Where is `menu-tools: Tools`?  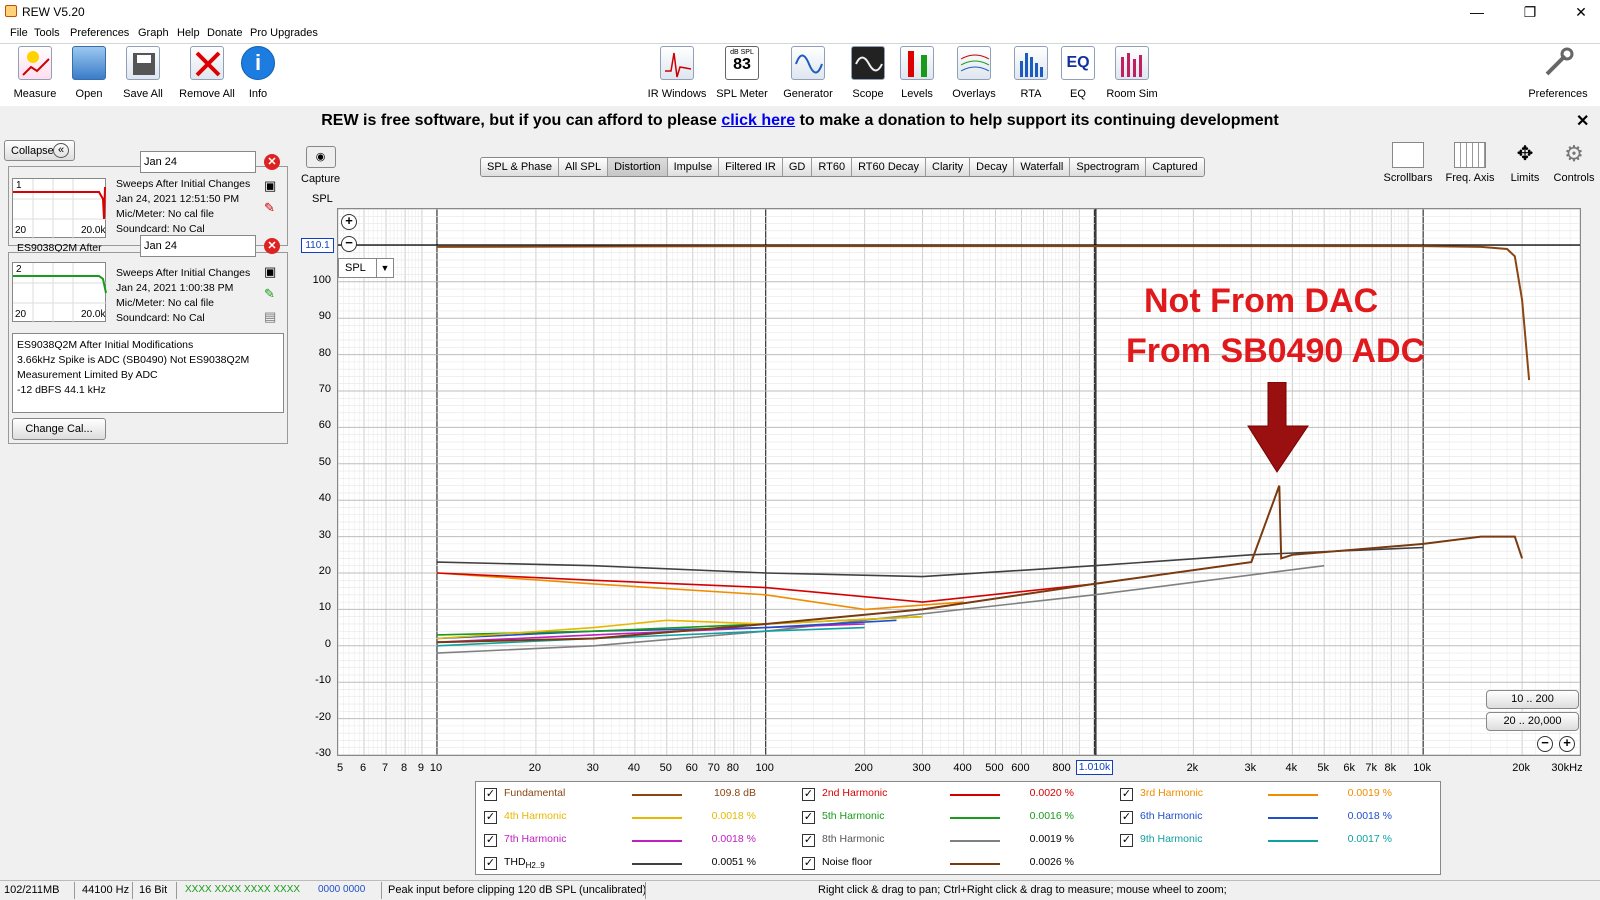 menu-tools: Tools is located at coordinates (47, 33).